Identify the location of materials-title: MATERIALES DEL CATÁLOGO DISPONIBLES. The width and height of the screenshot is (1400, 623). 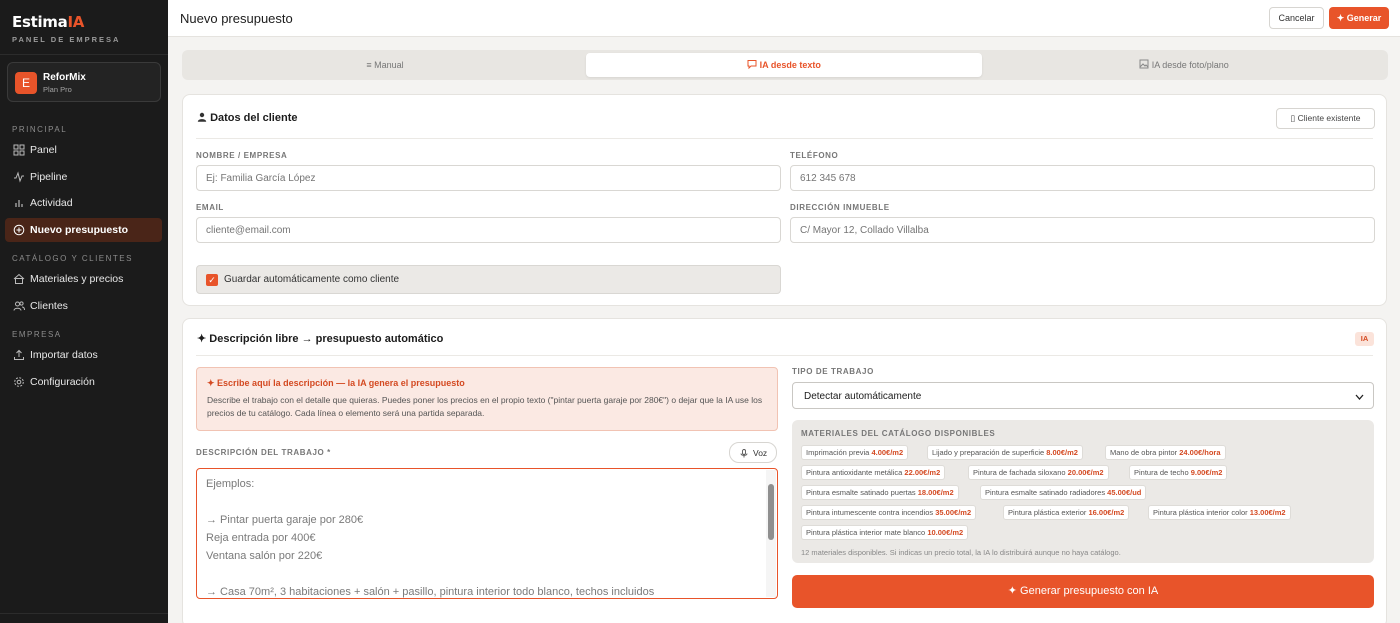
(898, 433).